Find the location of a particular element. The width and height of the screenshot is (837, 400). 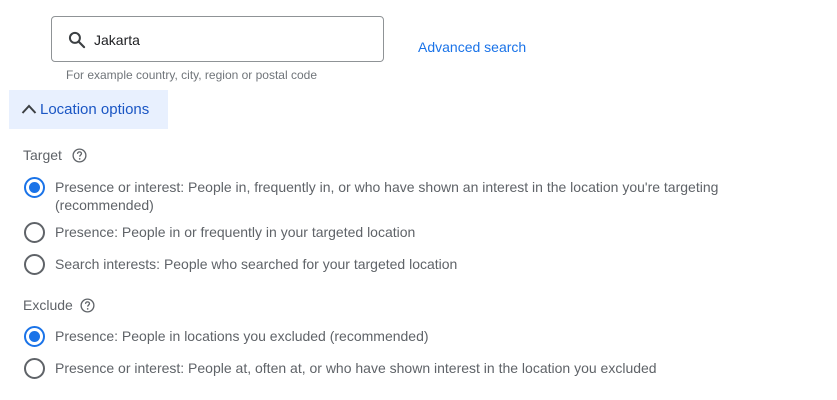

option-text-suffix: (recommended) is located at coordinates (104, 205).